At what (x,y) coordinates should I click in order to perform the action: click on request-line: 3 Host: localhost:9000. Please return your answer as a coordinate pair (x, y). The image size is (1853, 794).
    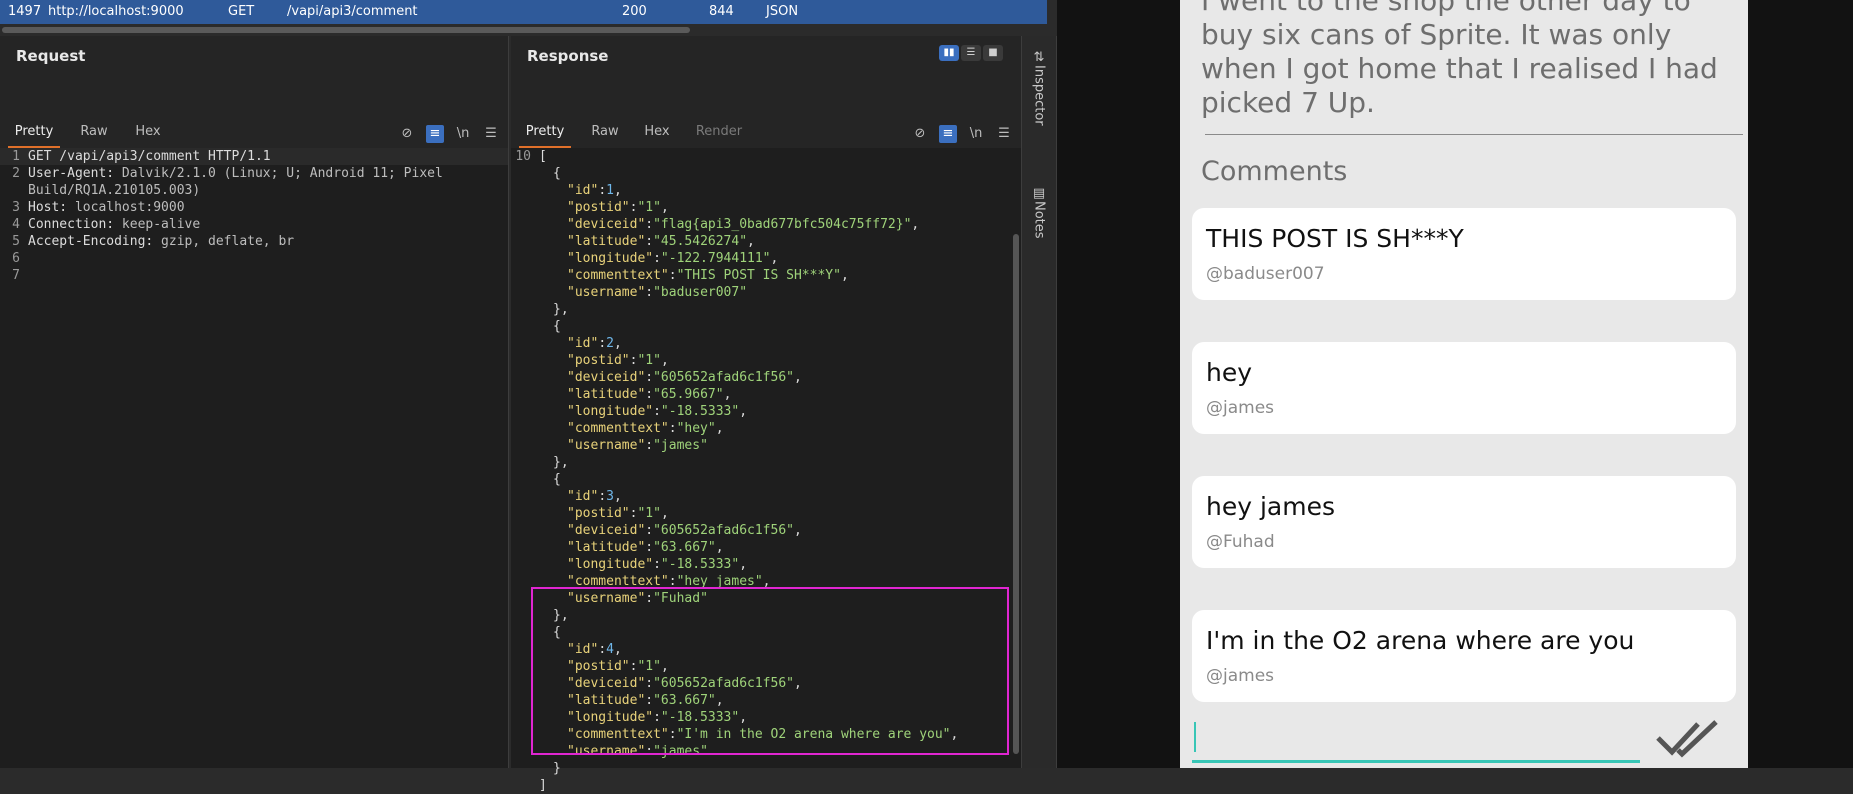
    Looking at the image, I should click on (98, 207).